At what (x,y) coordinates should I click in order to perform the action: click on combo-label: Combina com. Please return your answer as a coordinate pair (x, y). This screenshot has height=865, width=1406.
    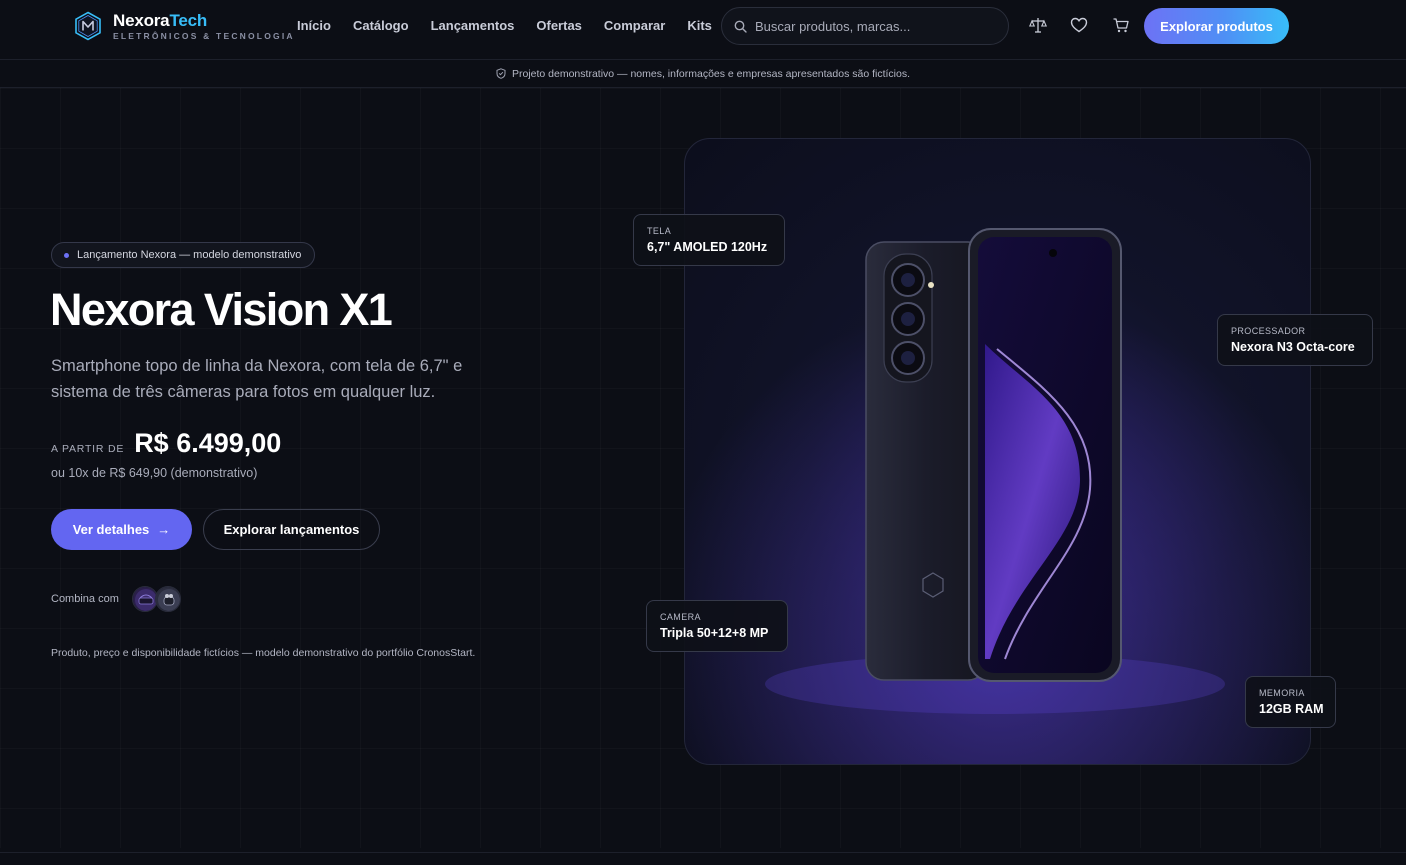
    Looking at the image, I should click on (85, 599).